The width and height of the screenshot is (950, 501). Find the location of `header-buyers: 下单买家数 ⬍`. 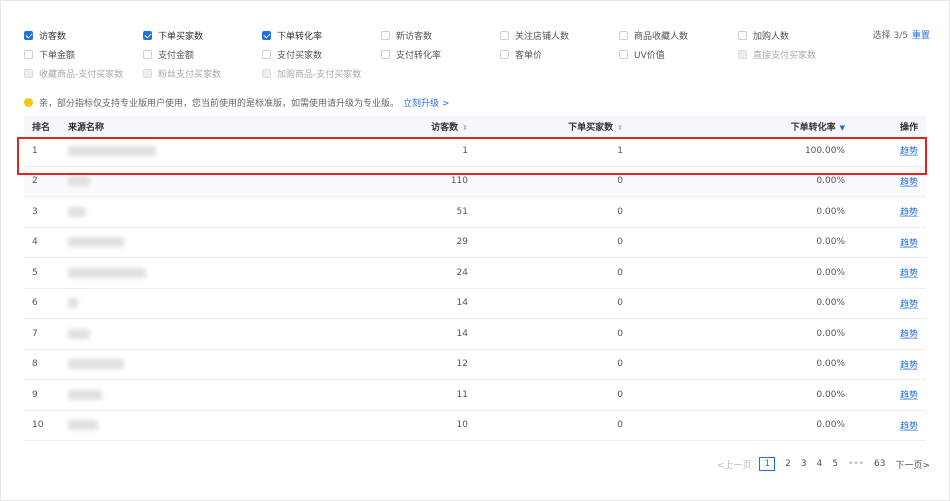

header-buyers: 下单买家数 ⬍ is located at coordinates (545, 126).